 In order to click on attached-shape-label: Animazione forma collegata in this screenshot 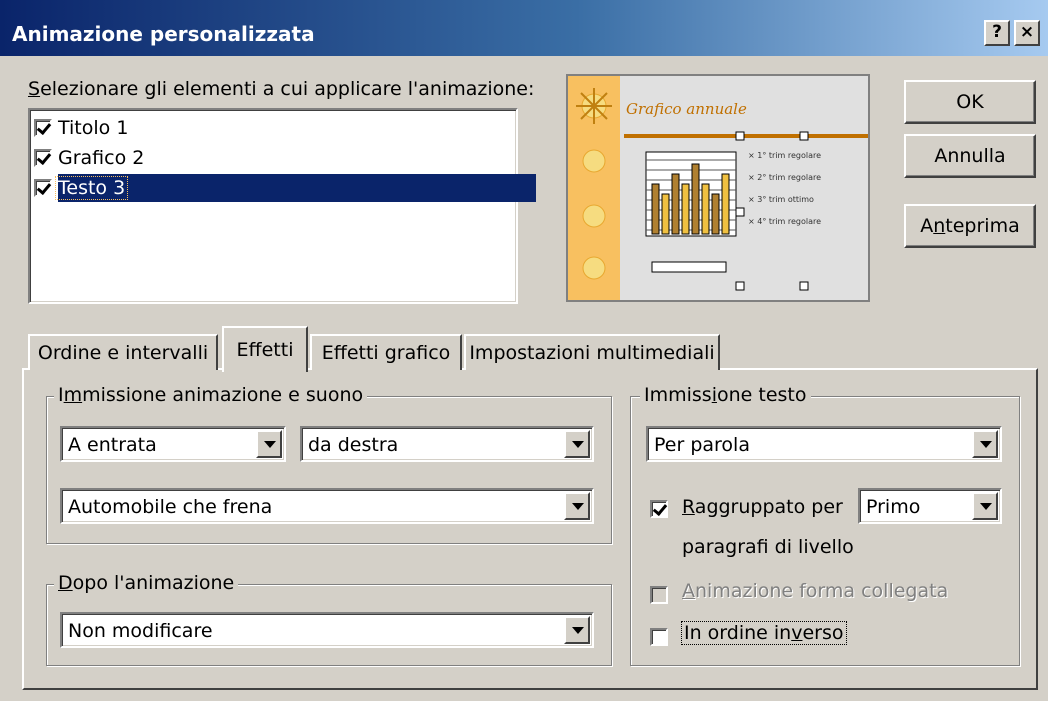, I will do `click(815, 591)`.